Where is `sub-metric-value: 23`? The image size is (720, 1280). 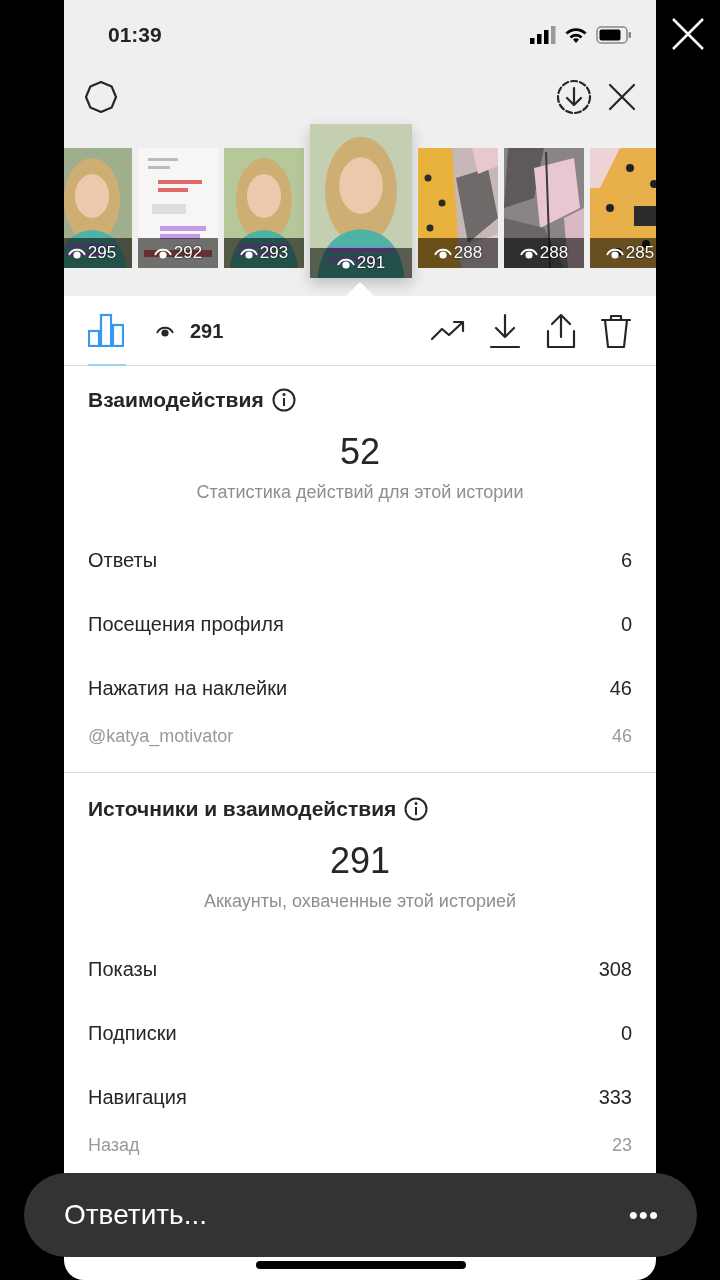
sub-metric-value: 23 is located at coordinates (621, 1145).